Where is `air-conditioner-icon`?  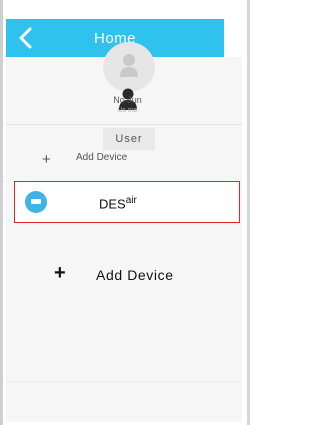
air-conditioner-icon is located at coordinates (36, 202).